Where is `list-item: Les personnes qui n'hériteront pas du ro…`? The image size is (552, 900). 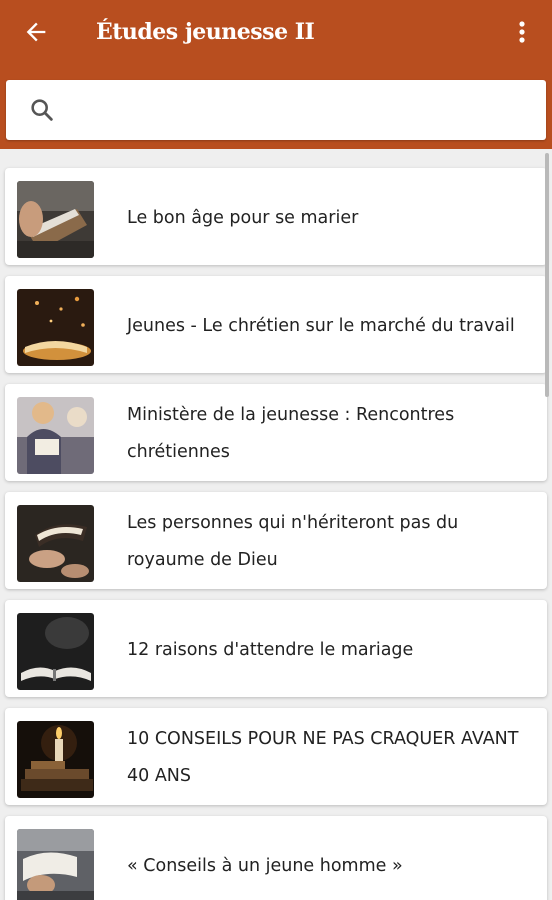 list-item: Les personnes qui n'hériteront pas du ro… is located at coordinates (276, 540).